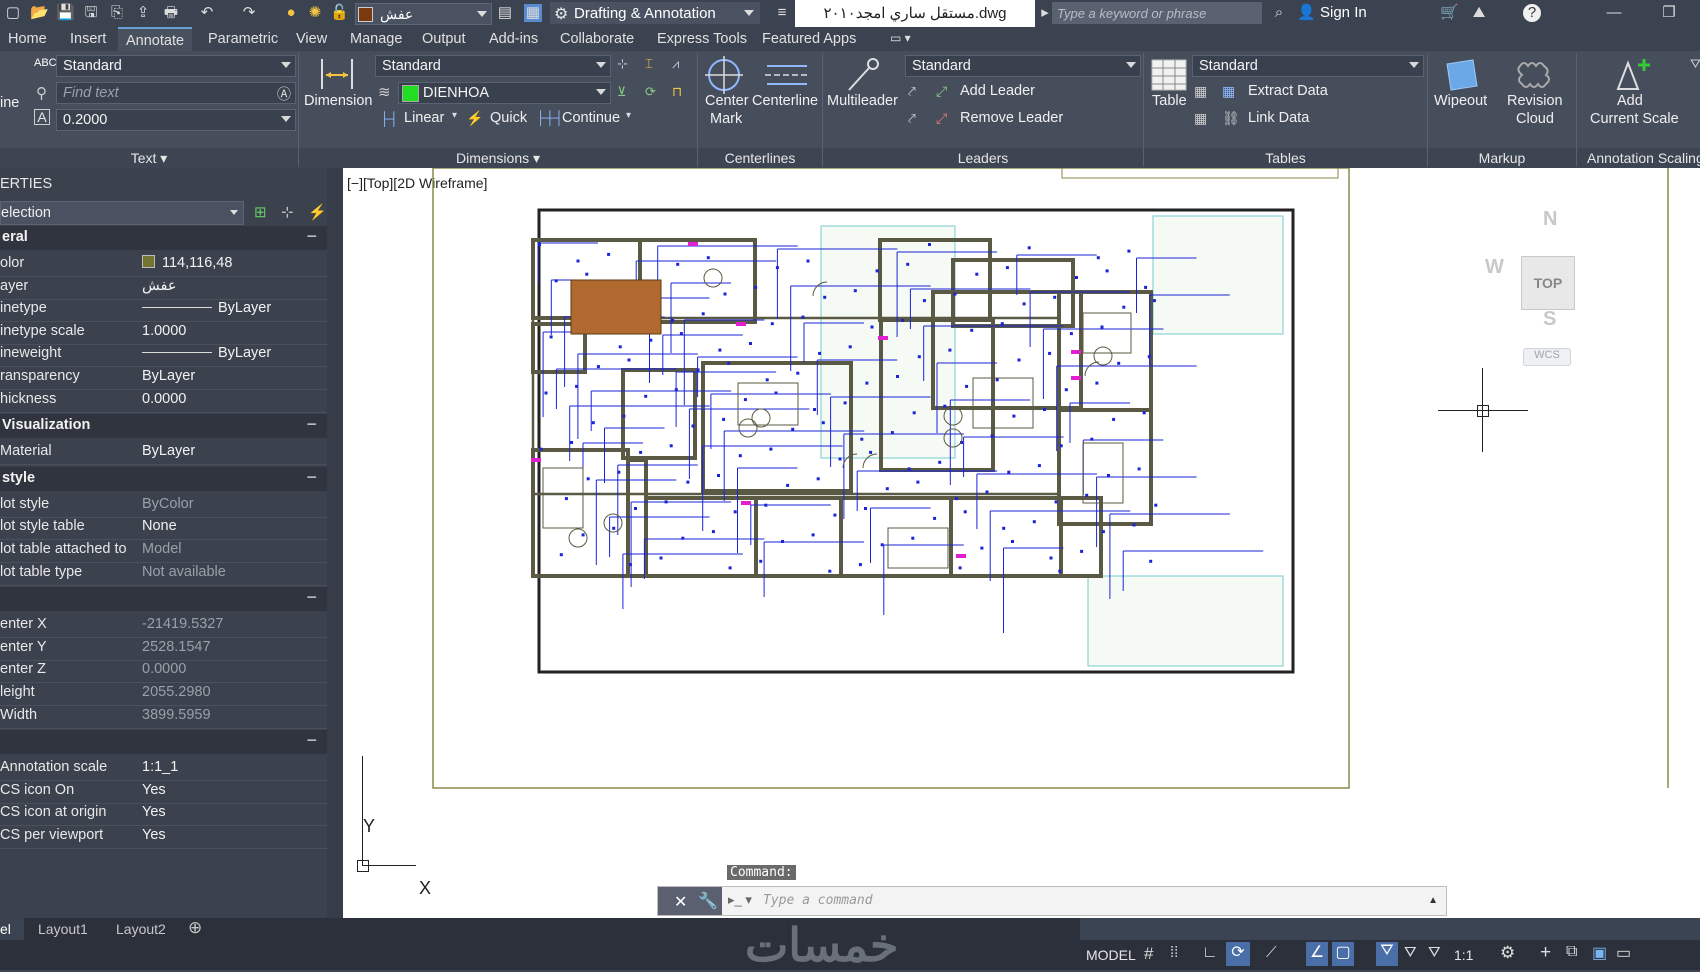 This screenshot has height=972, width=1700. Describe the element at coordinates (1623, 953) in the screenshot. I see `clean-screen-icon: ▭` at that location.